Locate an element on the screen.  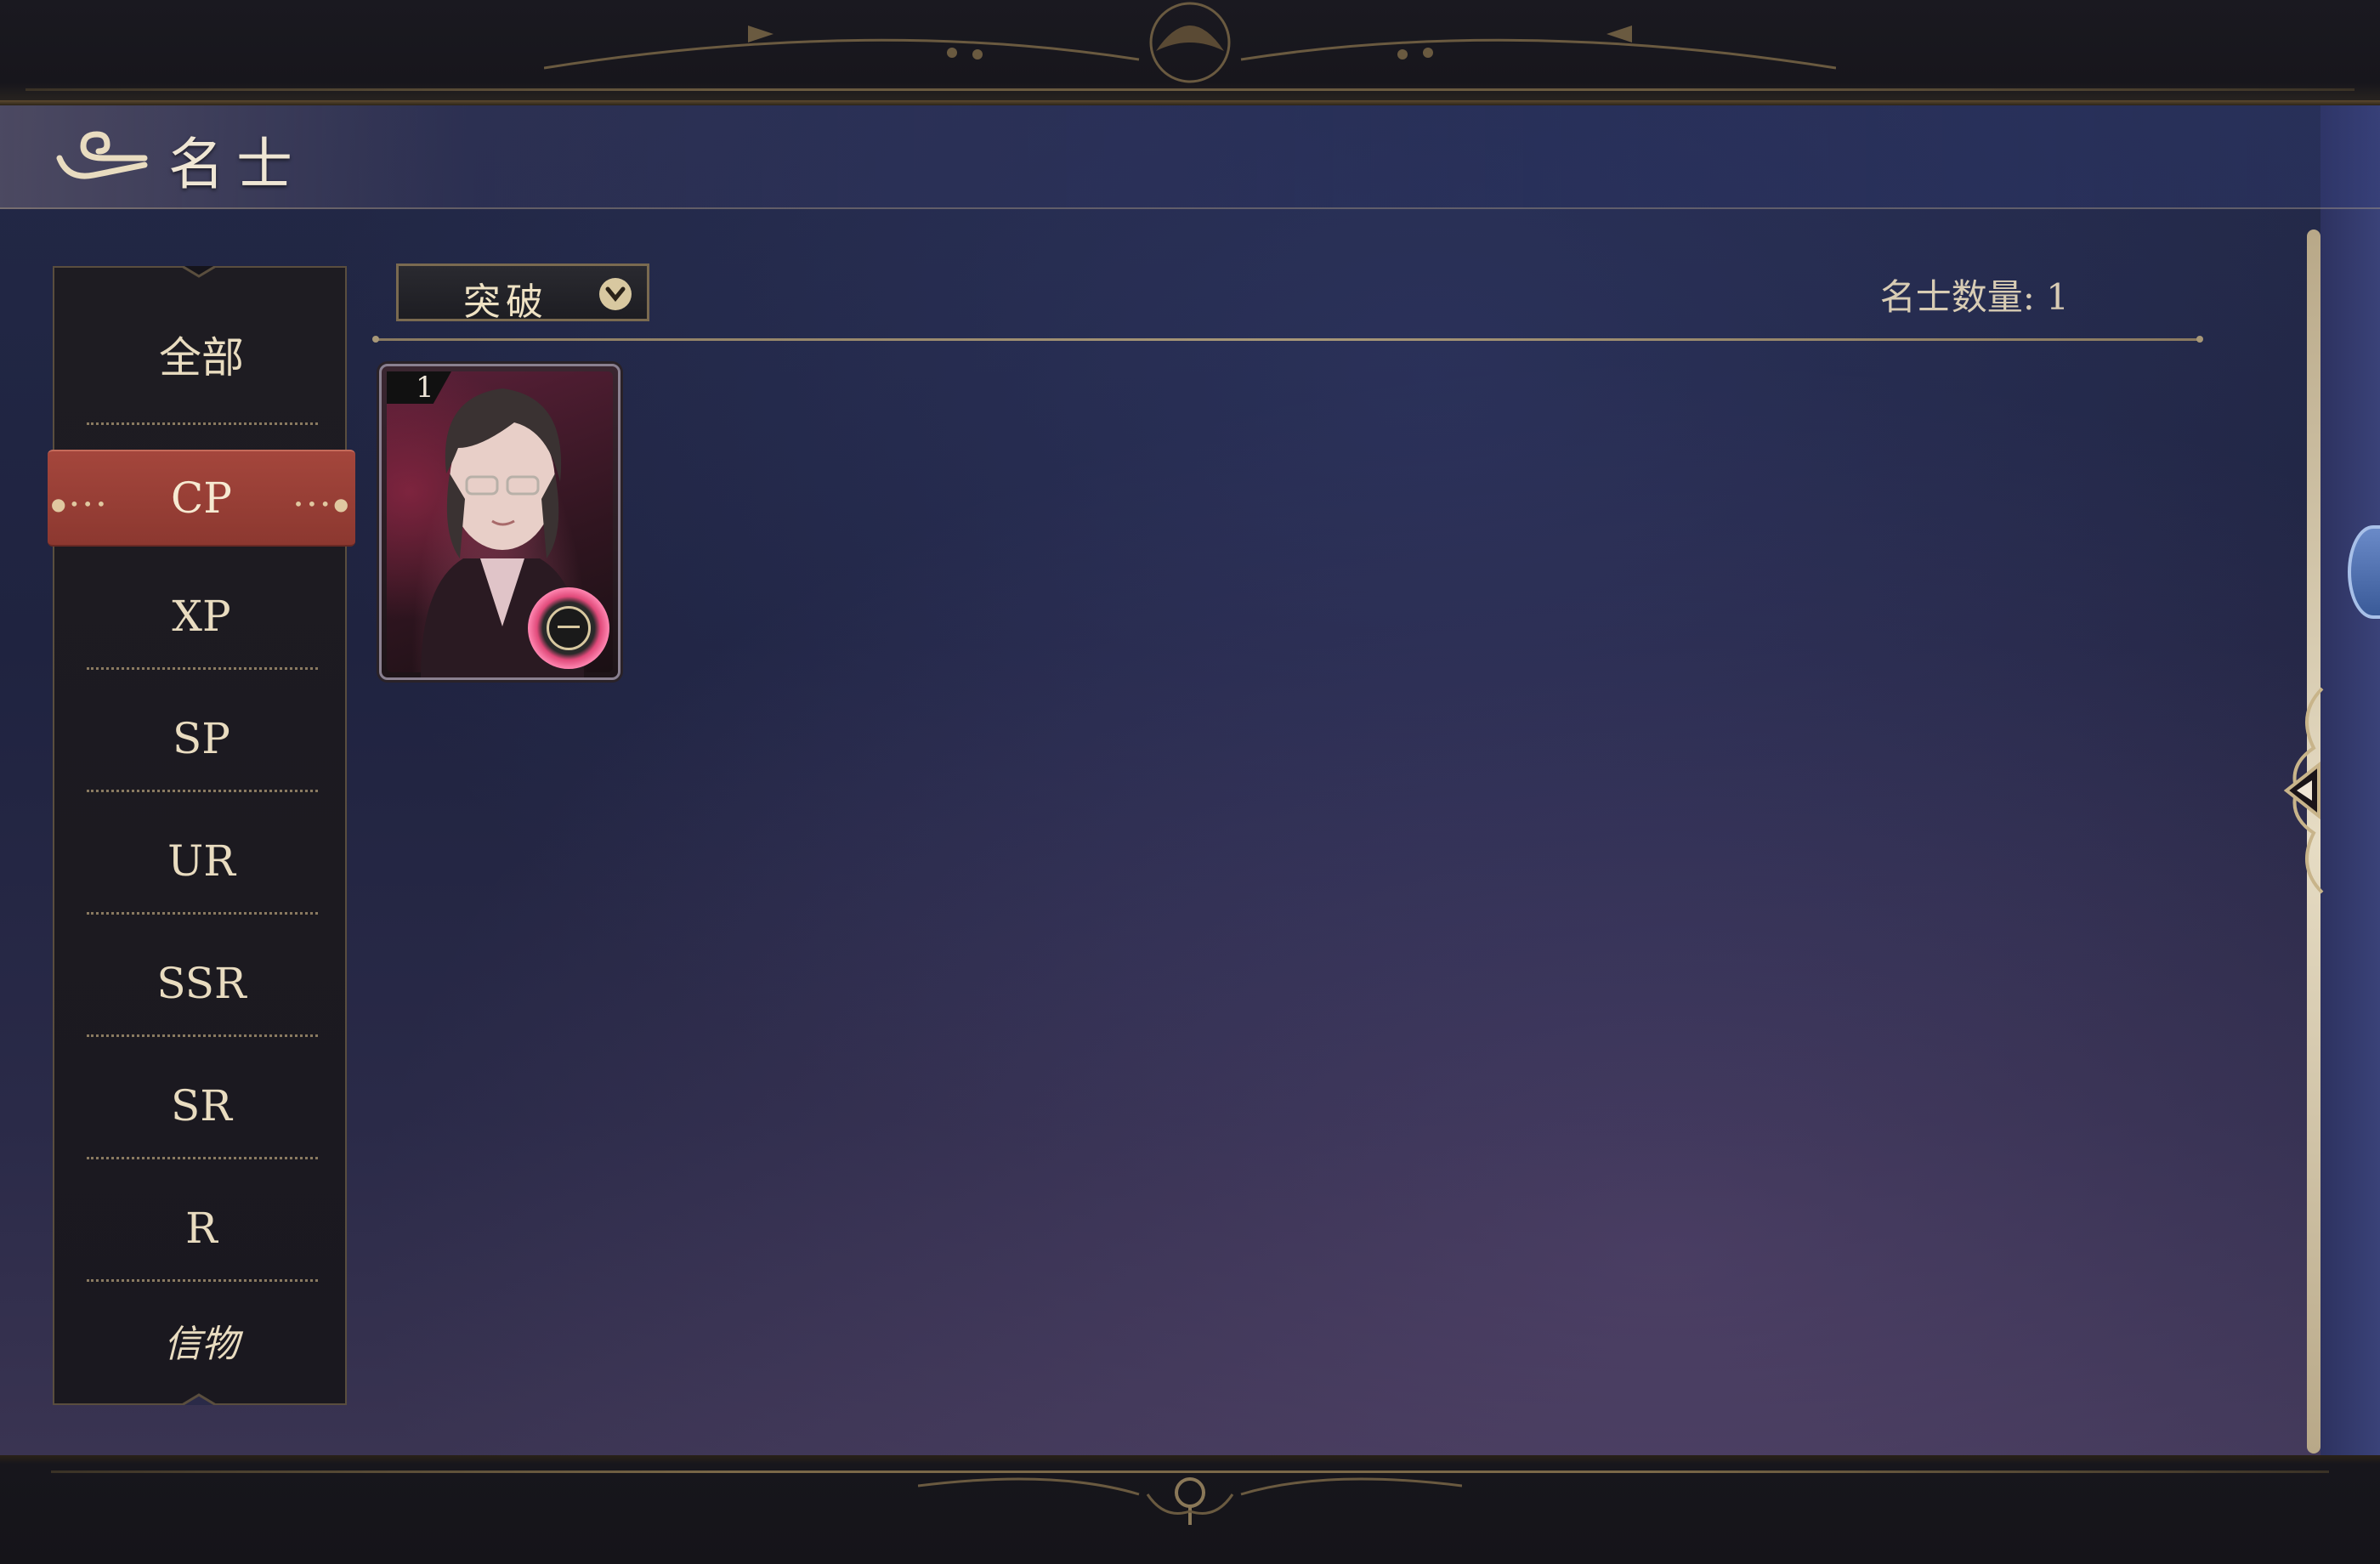
collapse-arrow-icon is located at coordinates (2305, 790).